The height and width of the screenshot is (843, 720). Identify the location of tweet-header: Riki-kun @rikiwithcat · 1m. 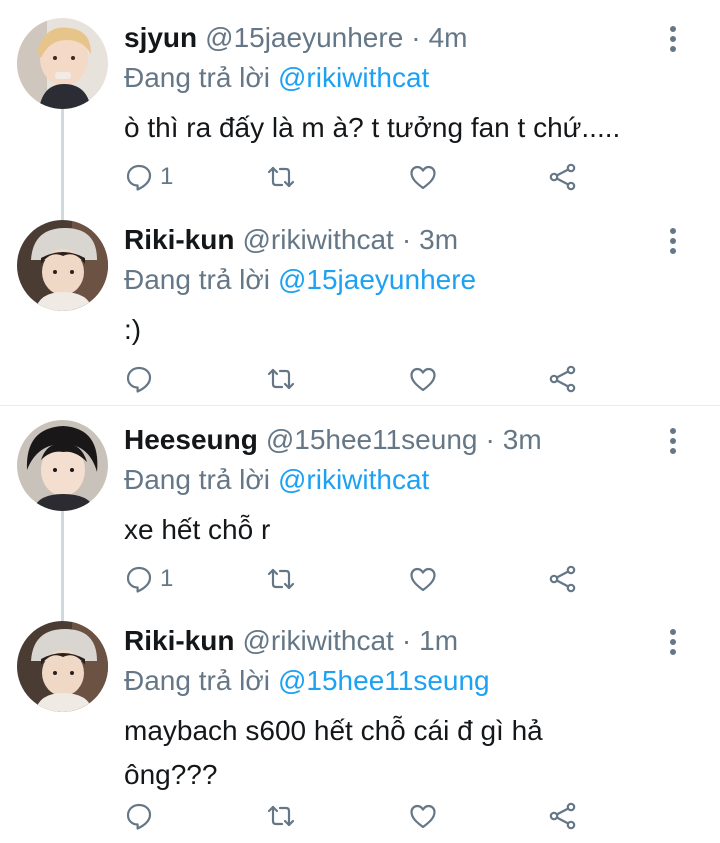
(291, 641).